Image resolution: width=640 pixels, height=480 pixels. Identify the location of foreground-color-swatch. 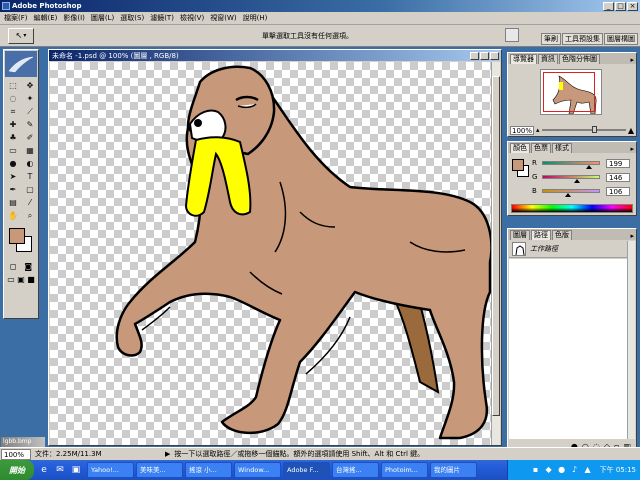
(17, 236).